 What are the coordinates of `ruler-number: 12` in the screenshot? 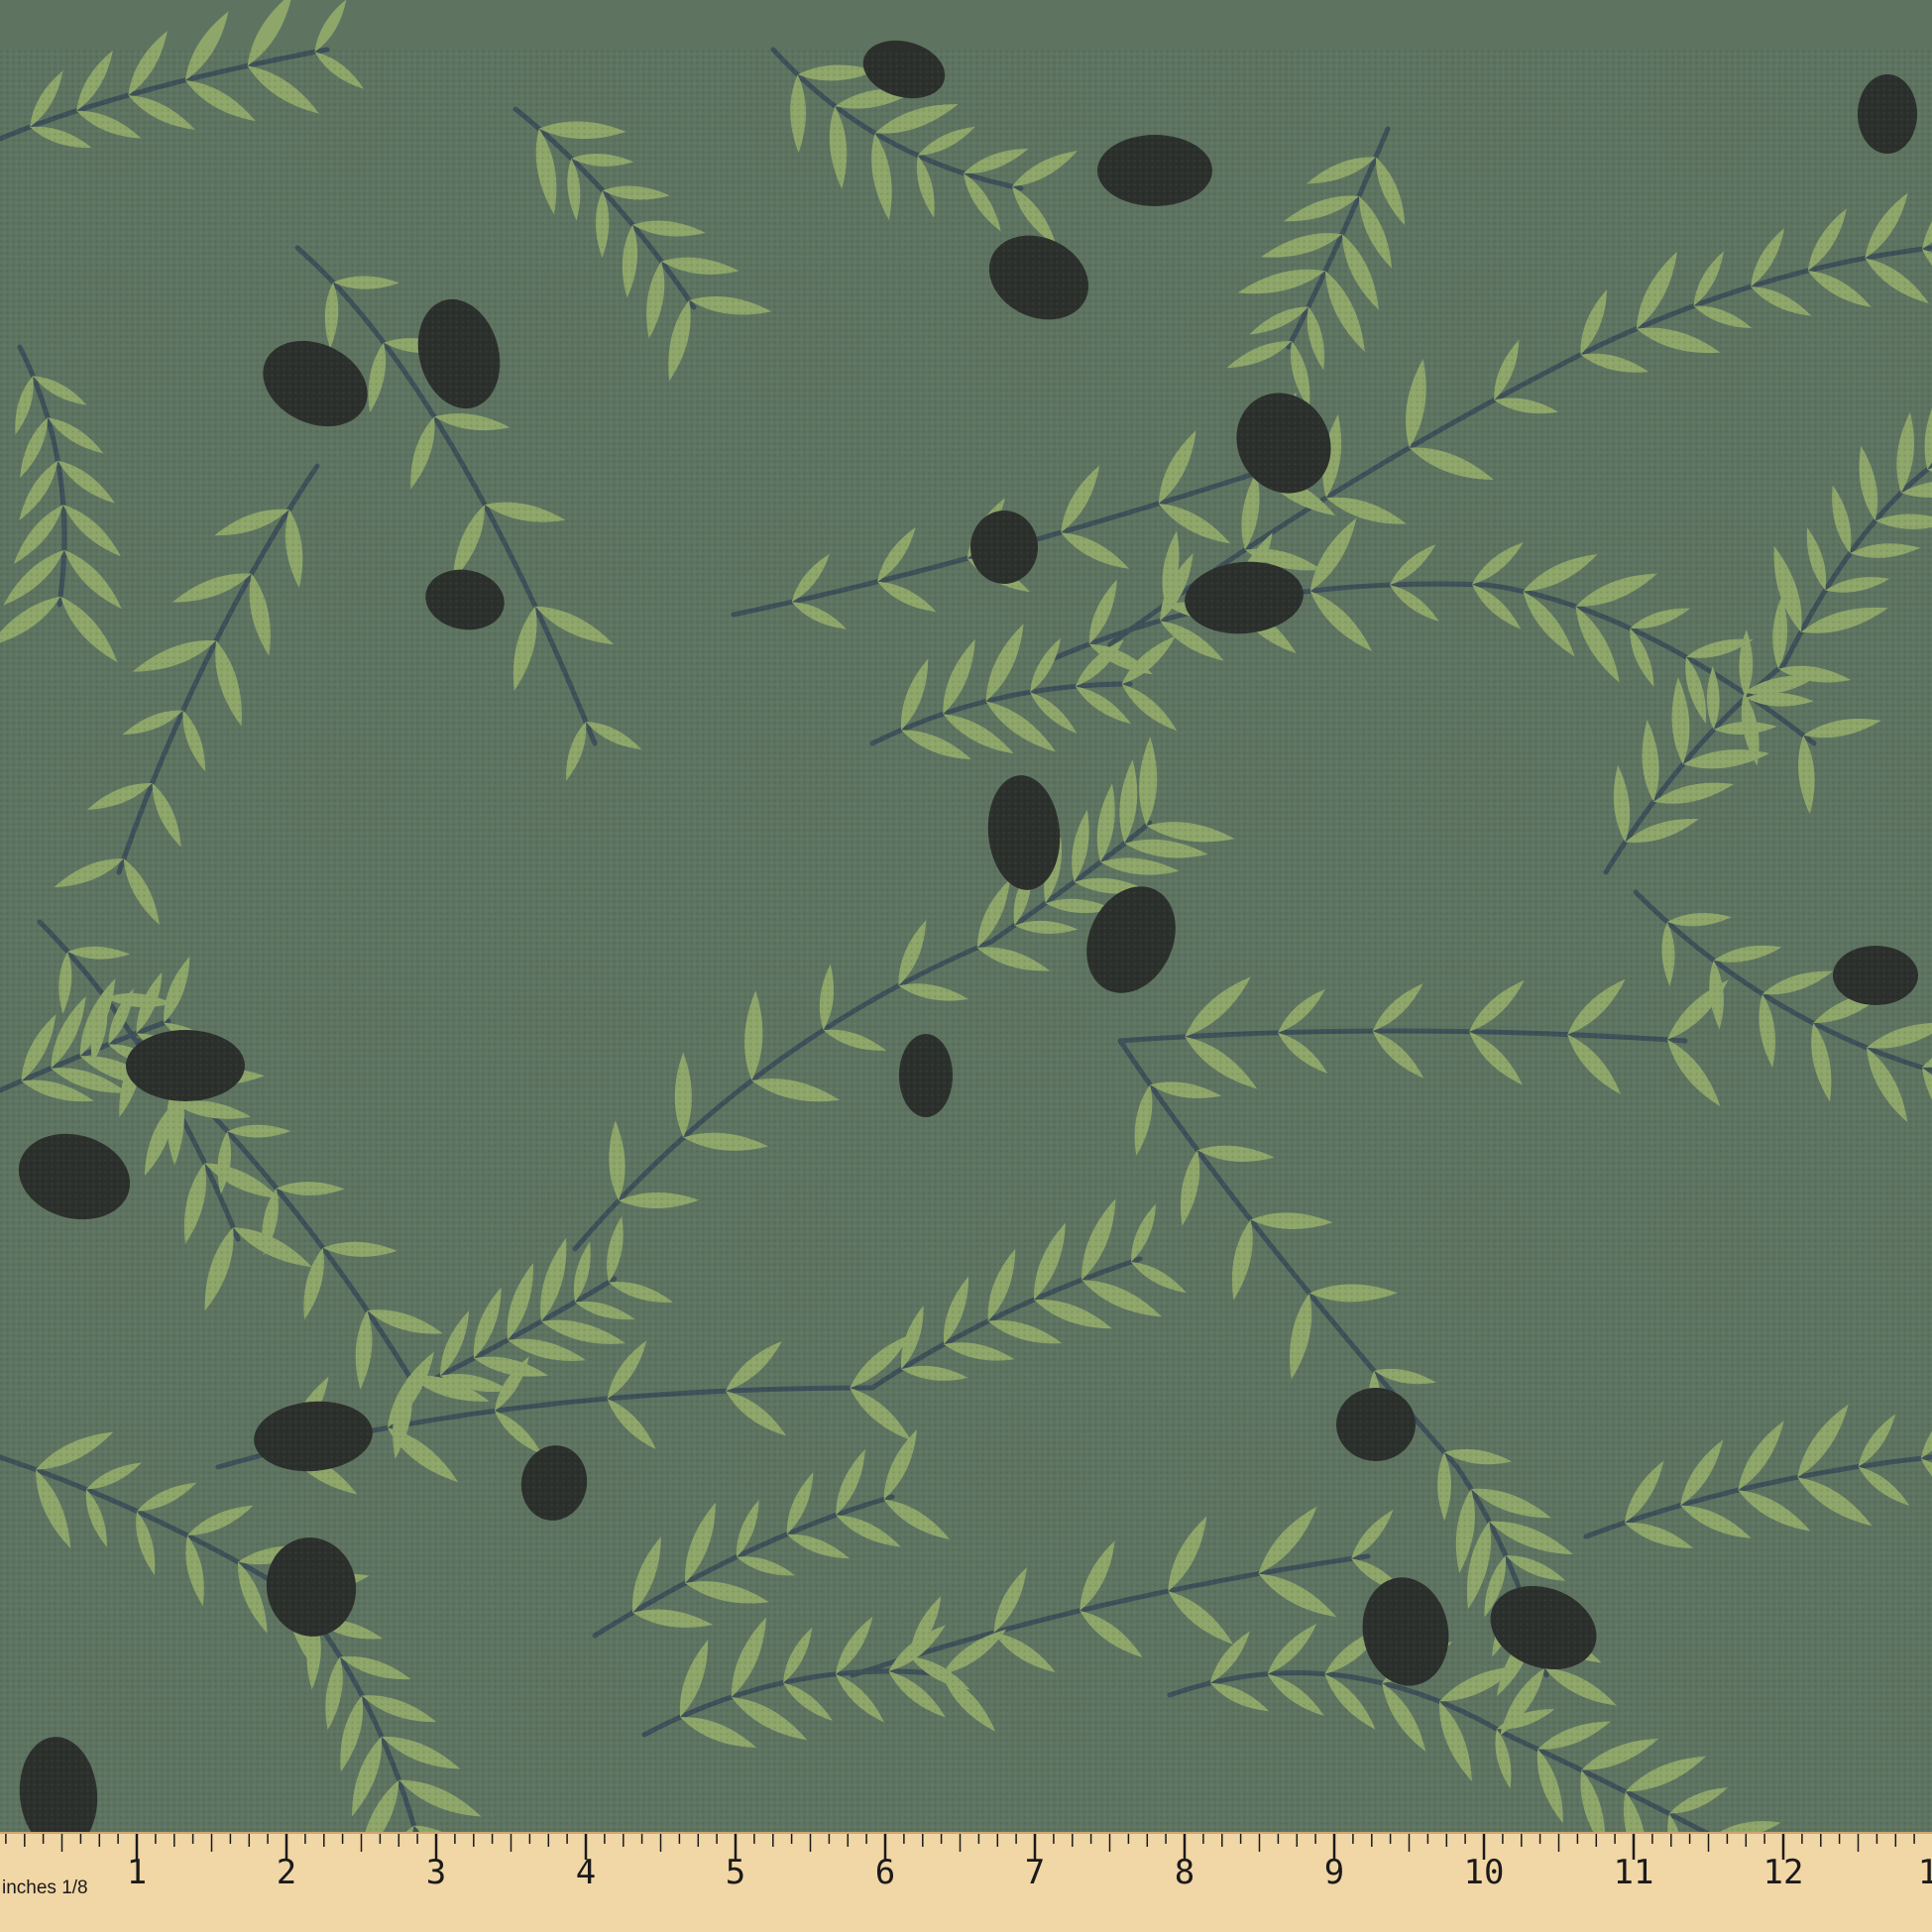 It's located at (1783, 1872).